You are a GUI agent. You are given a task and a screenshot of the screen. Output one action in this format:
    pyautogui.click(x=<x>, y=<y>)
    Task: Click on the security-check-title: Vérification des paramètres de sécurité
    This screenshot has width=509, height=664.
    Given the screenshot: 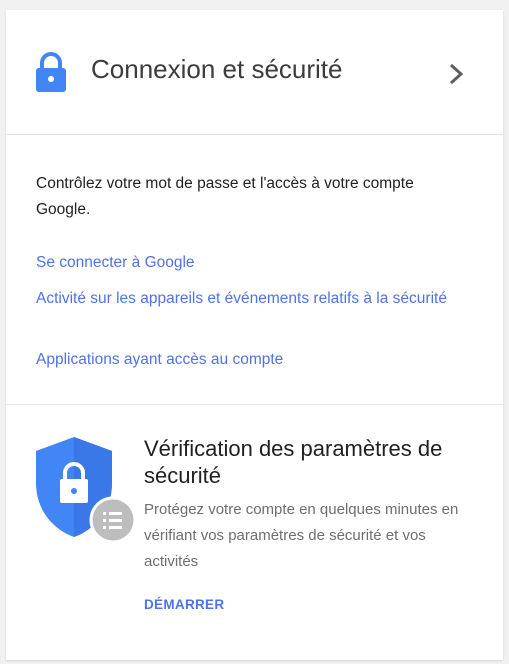 What is the action you would take?
    pyautogui.click(x=293, y=462)
    